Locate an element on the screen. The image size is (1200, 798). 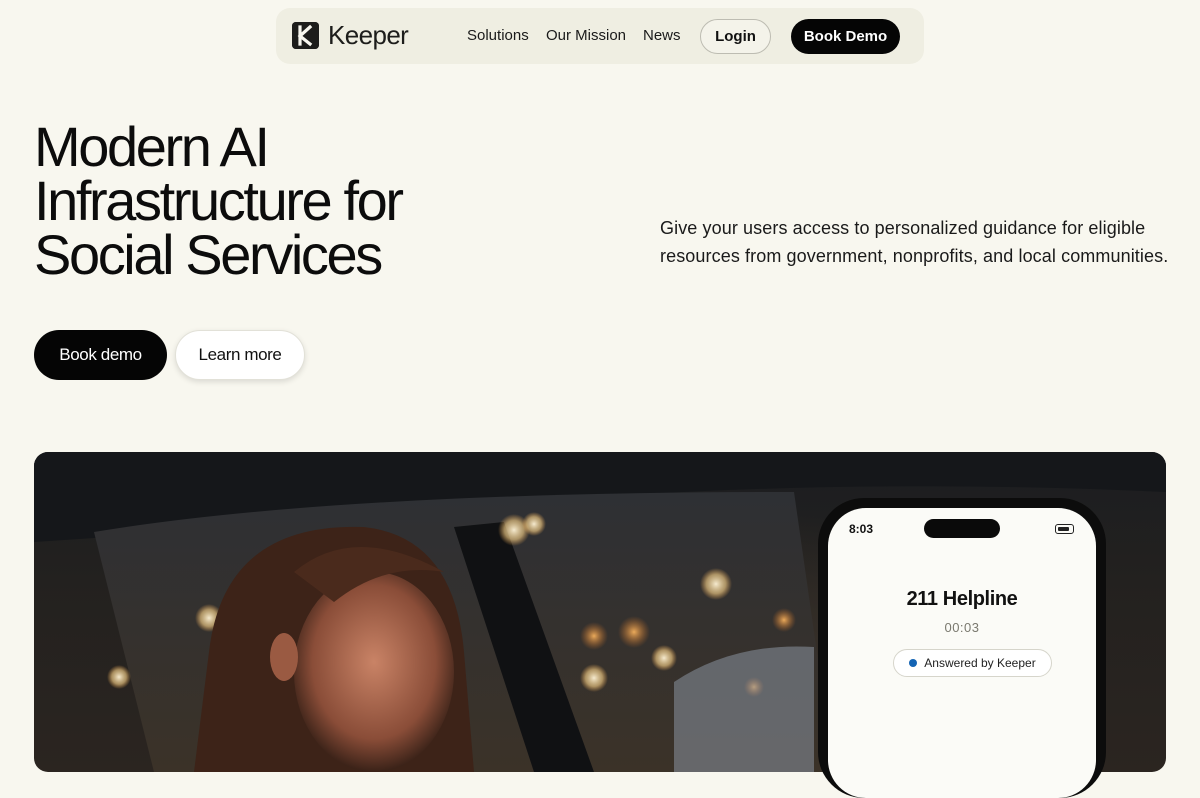
book-demo-nav-button: Book Demo is located at coordinates (845, 36).